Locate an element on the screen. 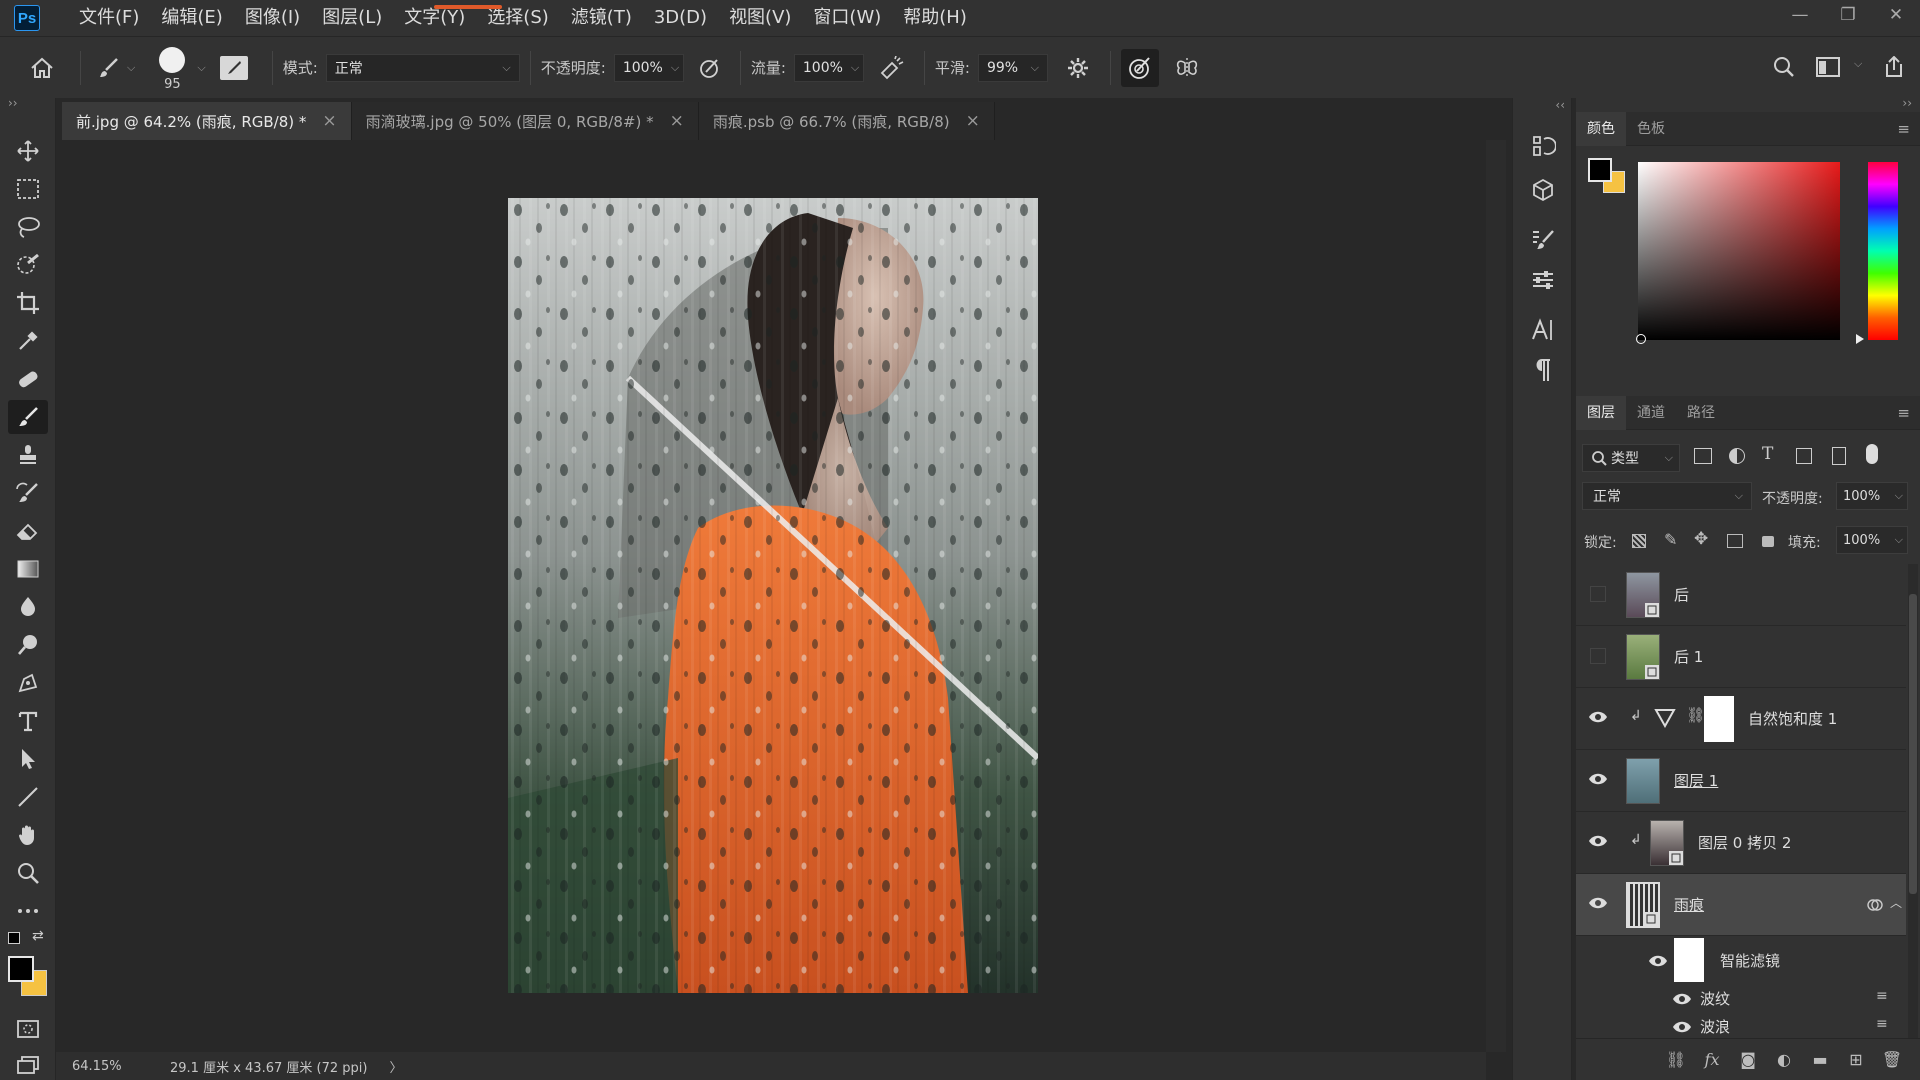 The image size is (1920, 1080). brush-settings-icon is located at coordinates (233, 67).